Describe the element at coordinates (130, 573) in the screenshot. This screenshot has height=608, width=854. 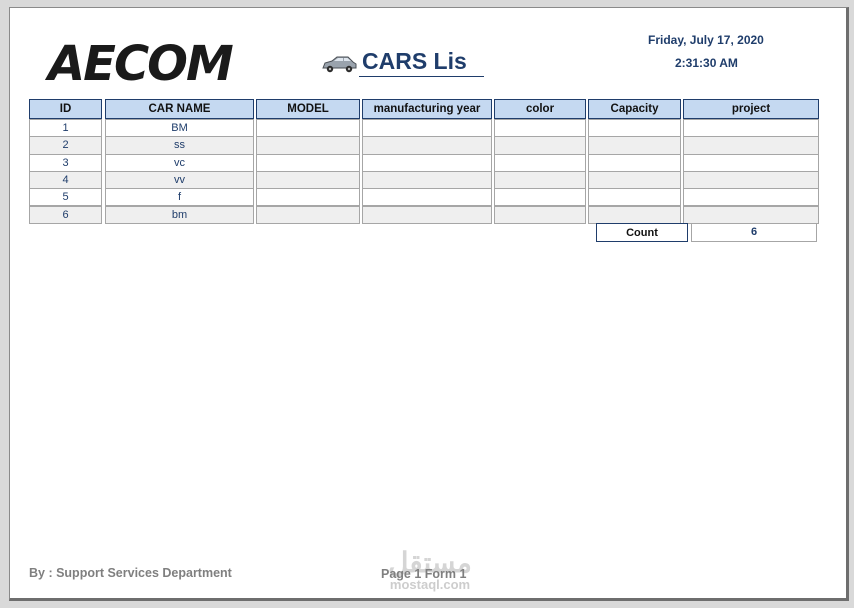
I see `footer-department: By : Support Services Department` at that location.